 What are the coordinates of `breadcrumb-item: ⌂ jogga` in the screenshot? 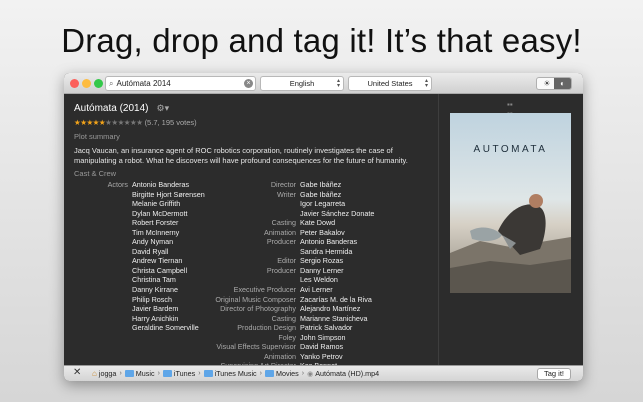 It's located at (104, 373).